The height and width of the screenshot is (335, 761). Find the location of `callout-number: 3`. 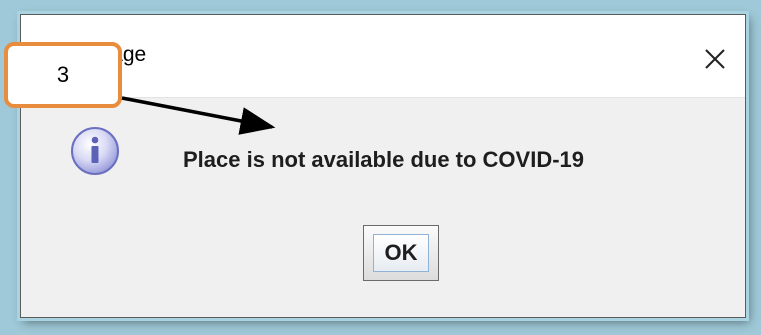

callout-number: 3 is located at coordinates (63, 74).